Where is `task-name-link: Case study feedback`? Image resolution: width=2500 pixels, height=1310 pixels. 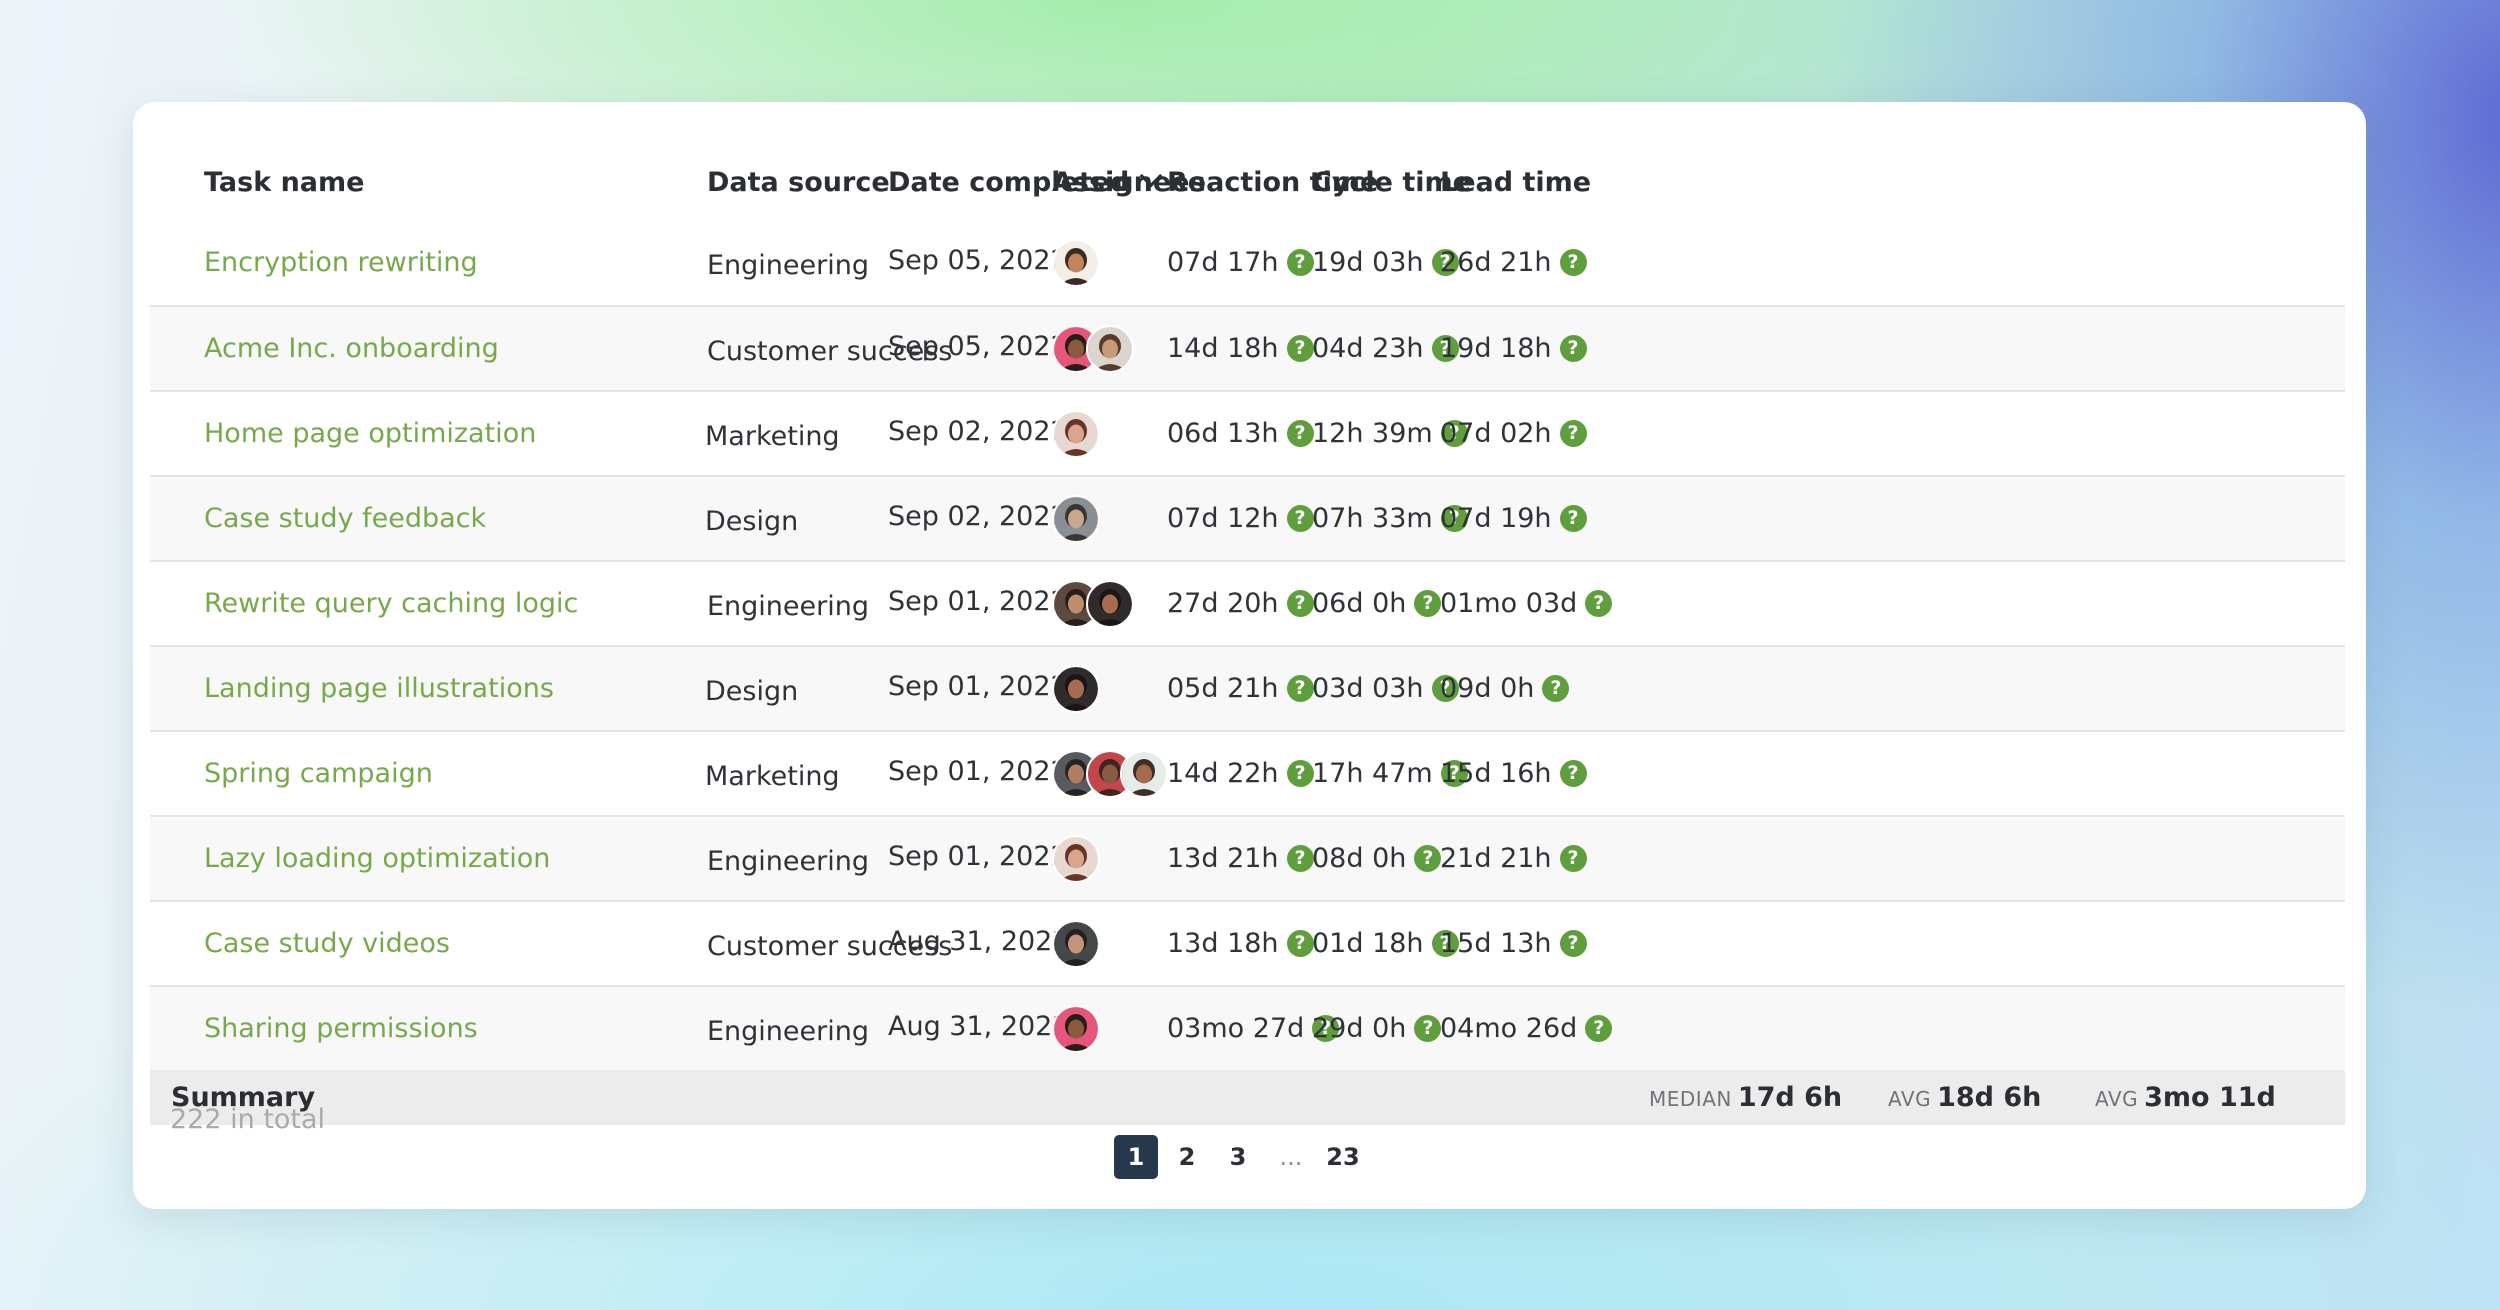
task-name-link: Case study feedback is located at coordinates (345, 518).